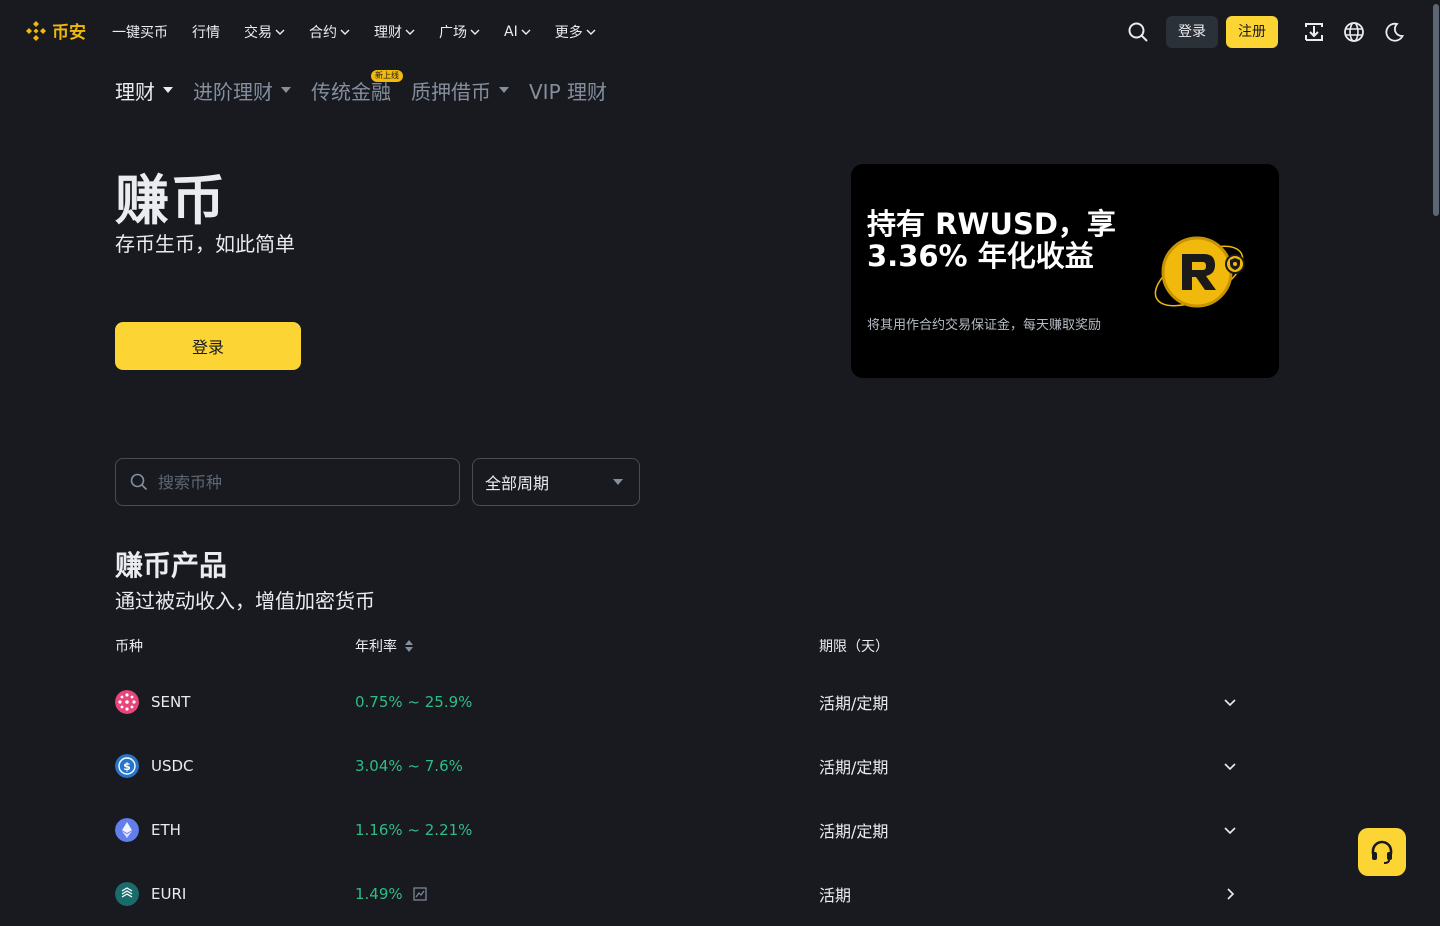 The width and height of the screenshot is (1440, 926). I want to click on download-icon, so click(1314, 32).